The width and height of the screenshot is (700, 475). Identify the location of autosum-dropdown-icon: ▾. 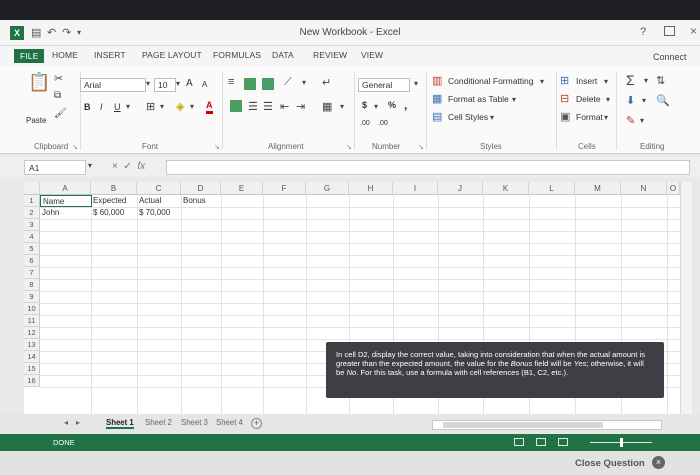
(646, 80).